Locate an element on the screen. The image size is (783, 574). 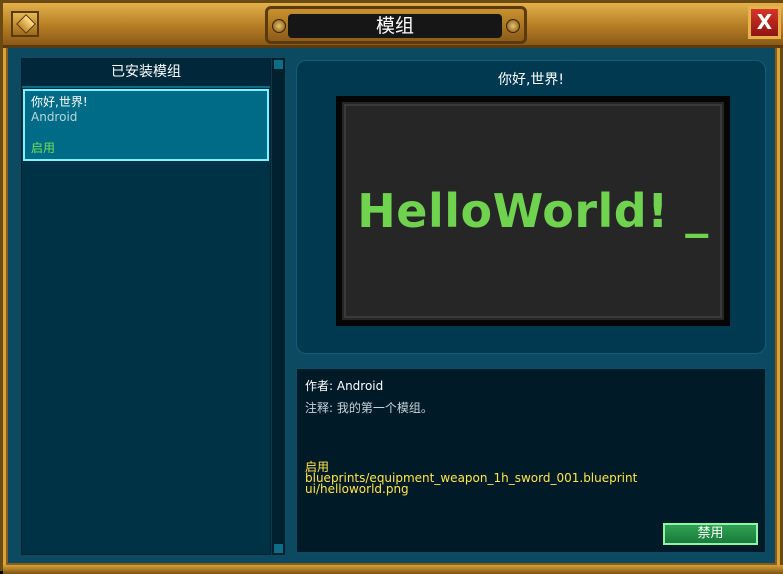
scroll-down-arrow is located at coordinates (278, 548).